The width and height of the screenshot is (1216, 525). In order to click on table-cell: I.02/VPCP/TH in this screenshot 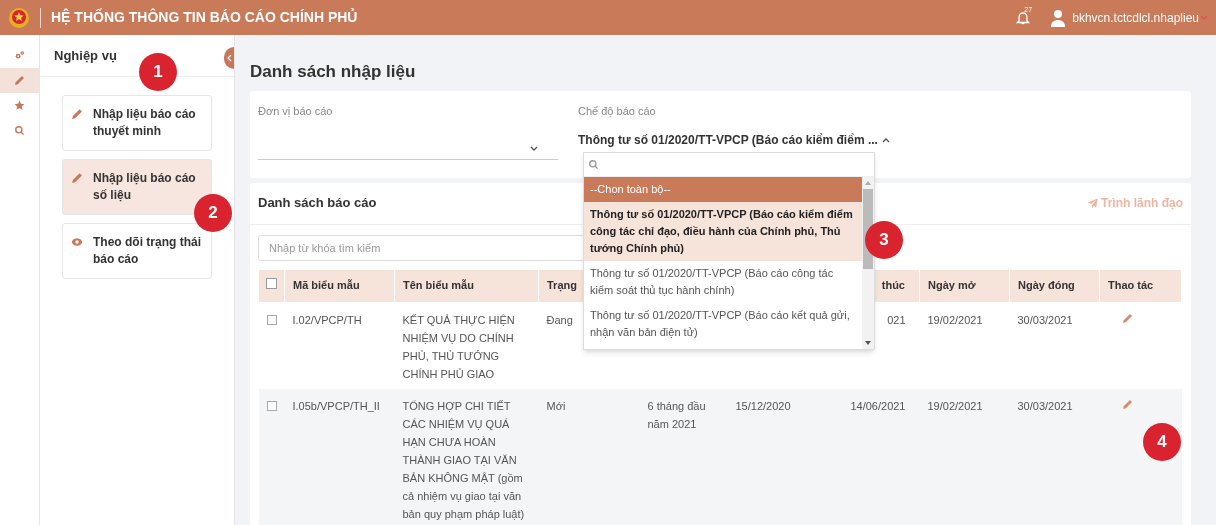, I will do `click(327, 319)`.